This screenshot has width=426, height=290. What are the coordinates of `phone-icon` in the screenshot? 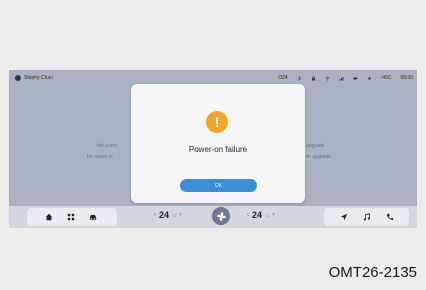 It's located at (390, 217).